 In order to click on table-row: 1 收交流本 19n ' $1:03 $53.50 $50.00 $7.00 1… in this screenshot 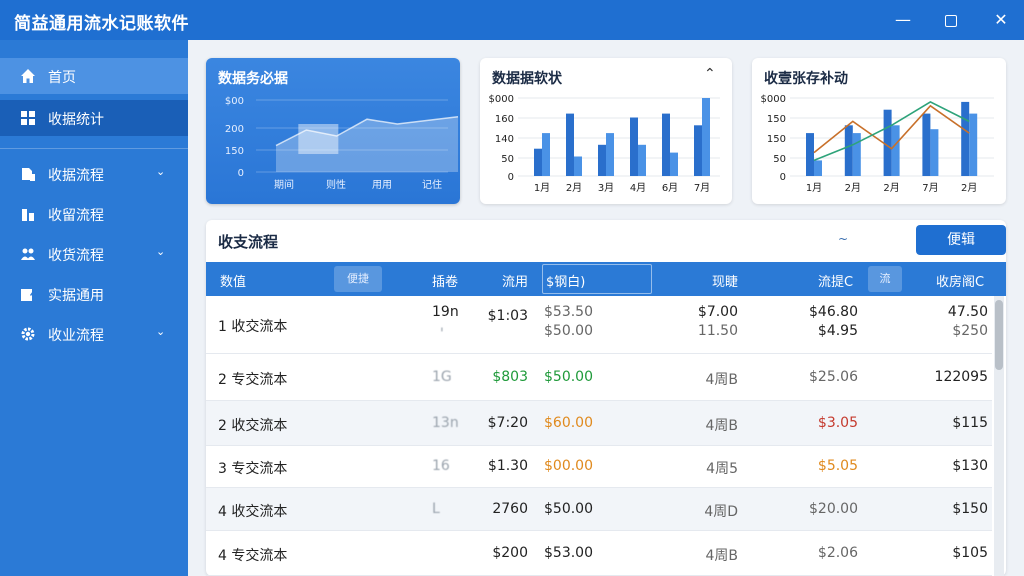, I will do `click(599, 325)`.